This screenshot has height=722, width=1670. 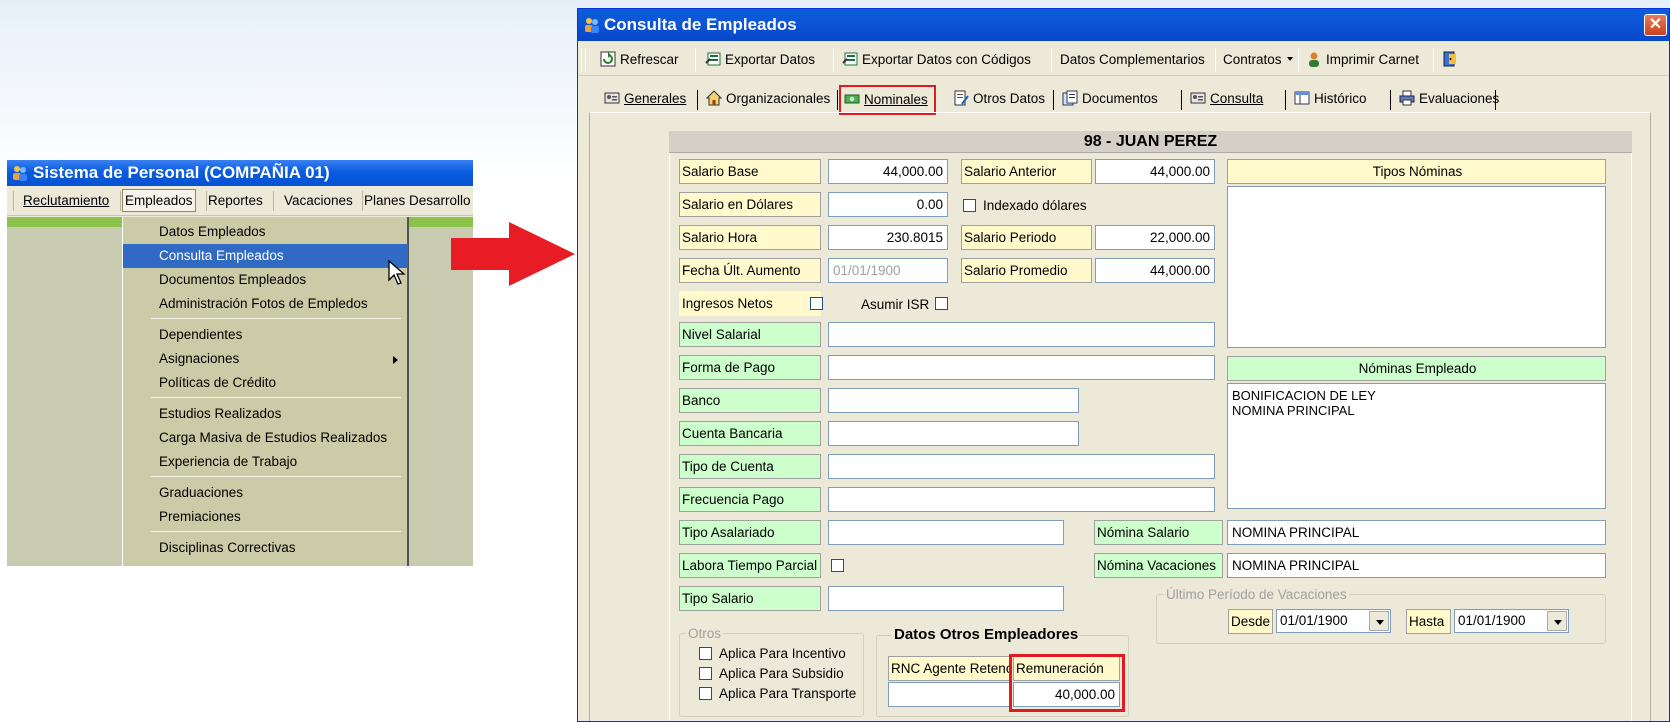 What do you see at coordinates (655, 98) in the screenshot?
I see `tab-generales-label: Generales` at bounding box center [655, 98].